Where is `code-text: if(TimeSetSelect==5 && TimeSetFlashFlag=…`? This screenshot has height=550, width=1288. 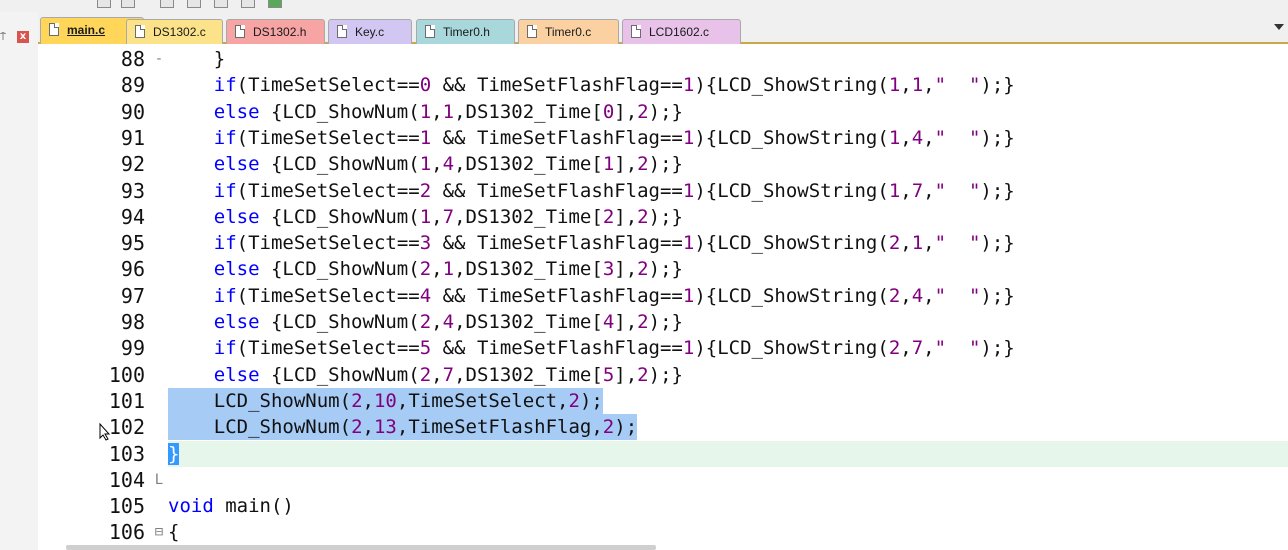 code-text: if(TimeSetSelect==5 && TimeSetFlashFlag=… is located at coordinates (591, 348).